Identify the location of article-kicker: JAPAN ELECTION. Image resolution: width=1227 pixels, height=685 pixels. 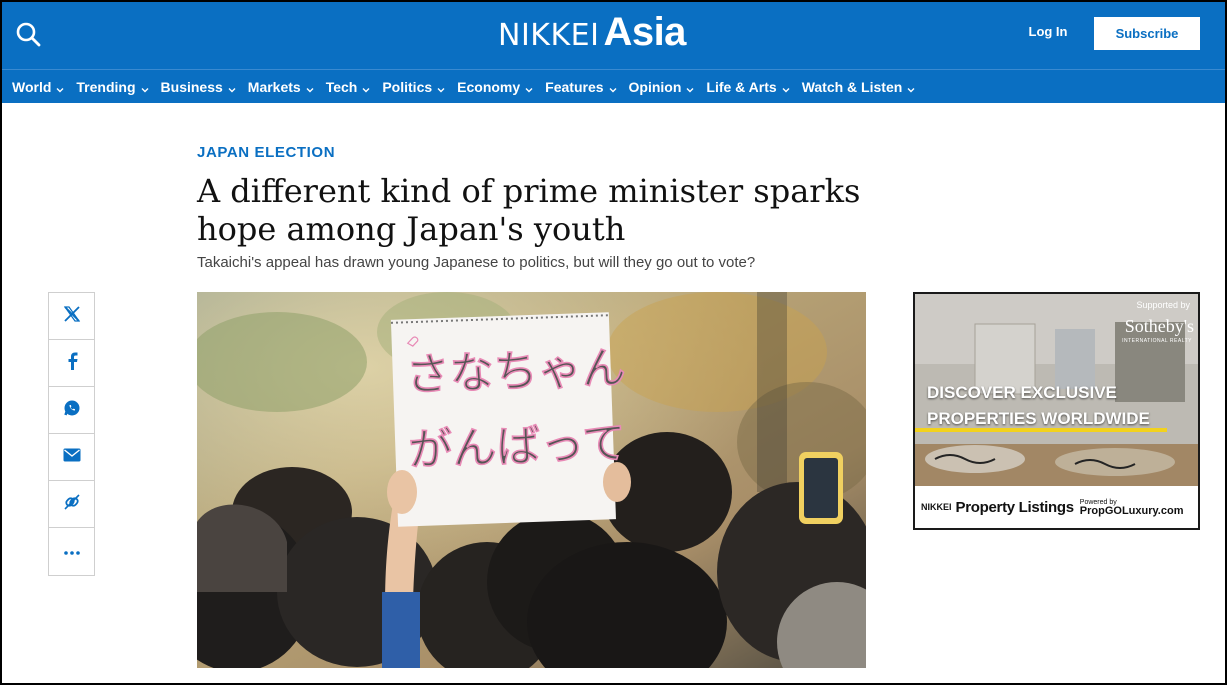
(266, 152).